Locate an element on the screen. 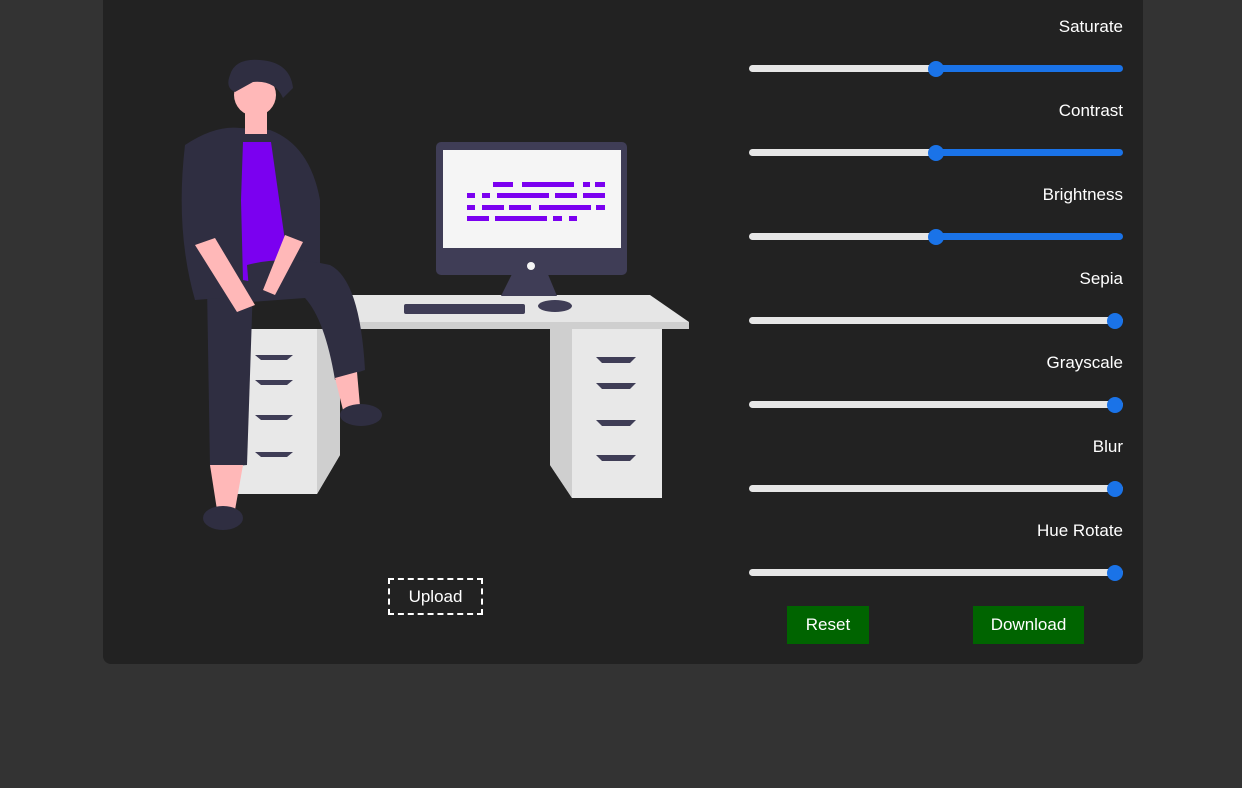 Image resolution: width=1242 pixels, height=788 pixels. grayscale-slider is located at coordinates (936, 405).